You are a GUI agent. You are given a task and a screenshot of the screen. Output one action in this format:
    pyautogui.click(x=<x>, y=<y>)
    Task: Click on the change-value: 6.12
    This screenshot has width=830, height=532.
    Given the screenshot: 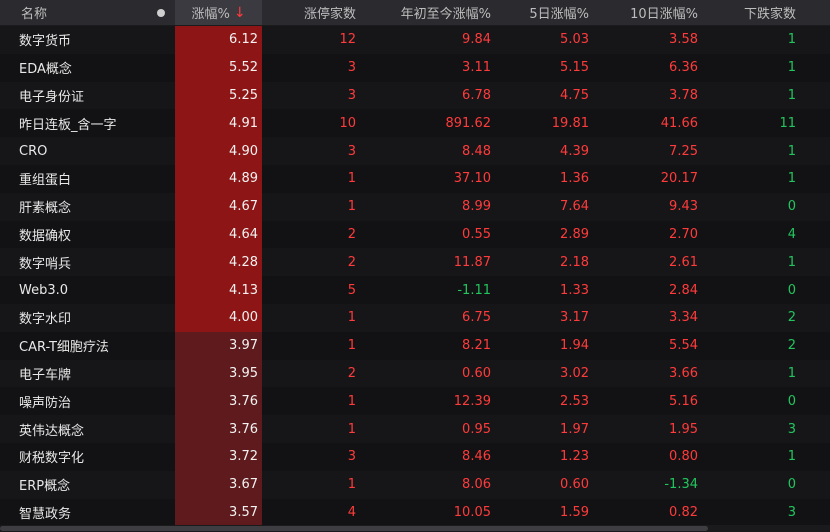 What is the action you would take?
    pyautogui.click(x=243, y=40)
    